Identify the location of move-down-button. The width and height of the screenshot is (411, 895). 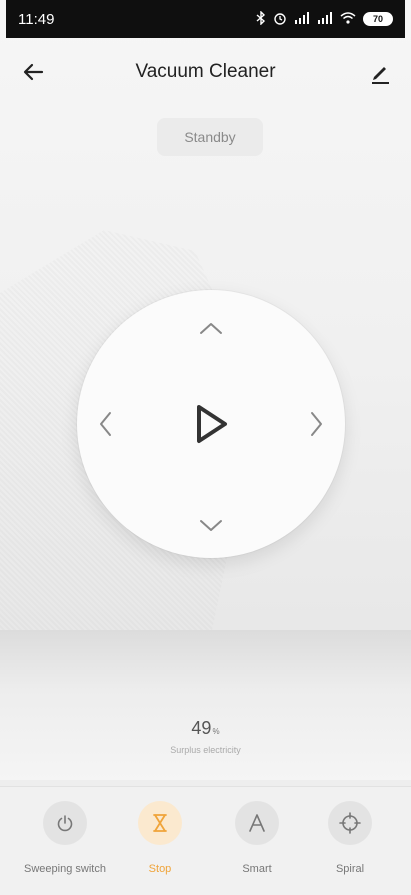
(211, 526).